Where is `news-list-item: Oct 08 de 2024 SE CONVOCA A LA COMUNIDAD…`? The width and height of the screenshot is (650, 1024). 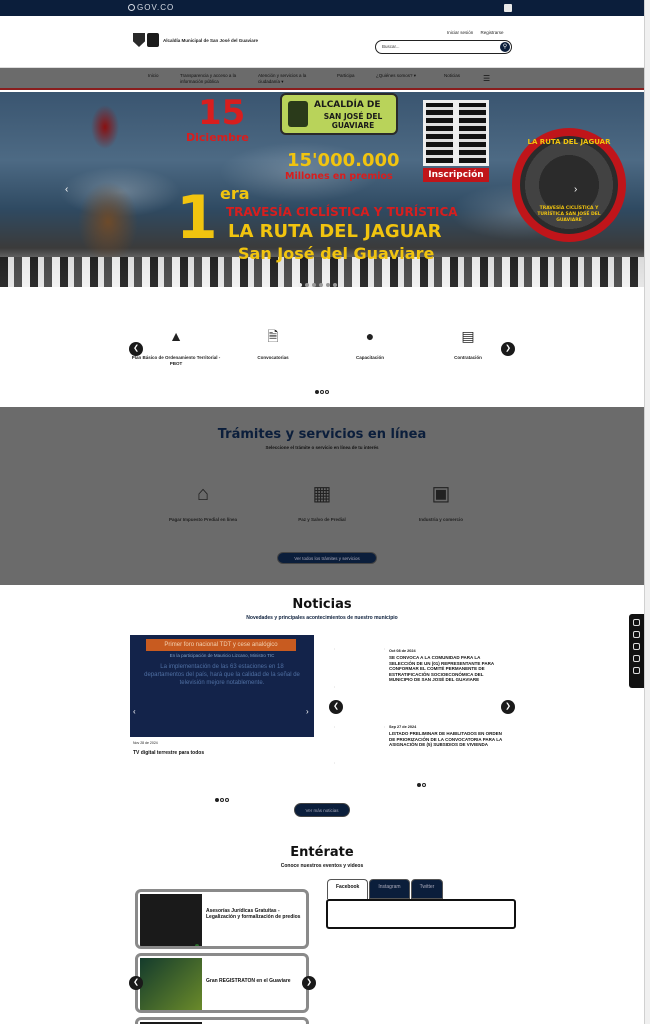
news-list-item: Oct 08 de 2024 SE CONVOCA A LA COMUNIDAD… is located at coordinates (448, 666).